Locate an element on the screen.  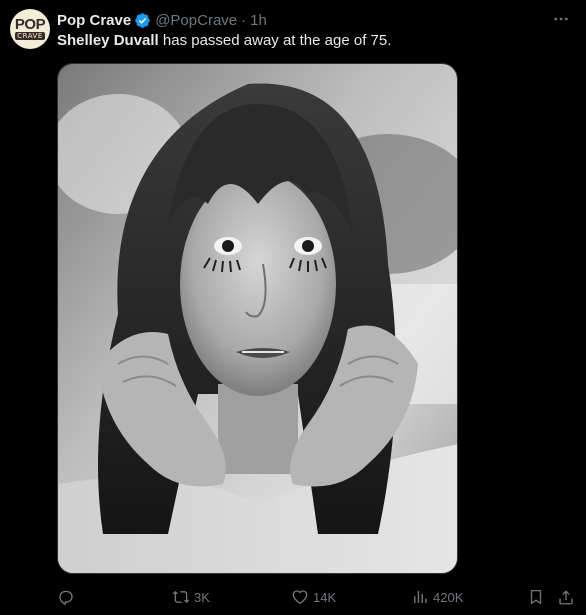
like-button: 14K is located at coordinates (313, 597).